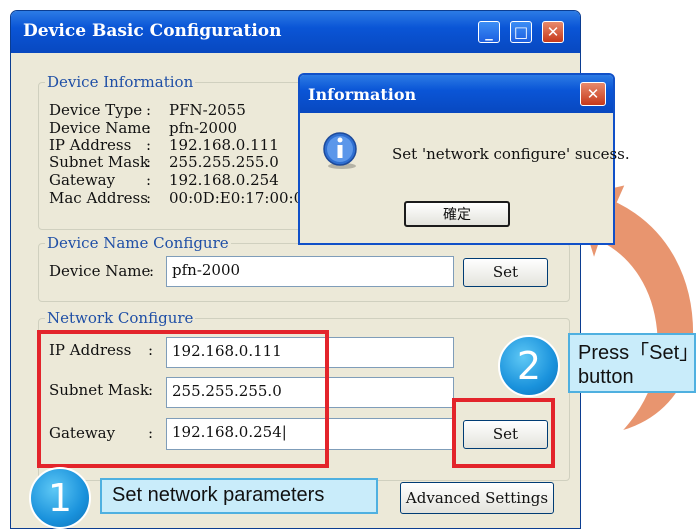 This screenshot has width=696, height=529. What do you see at coordinates (138, 243) in the screenshot?
I see `device-name-configure-legend: Device Name Configure` at bounding box center [138, 243].